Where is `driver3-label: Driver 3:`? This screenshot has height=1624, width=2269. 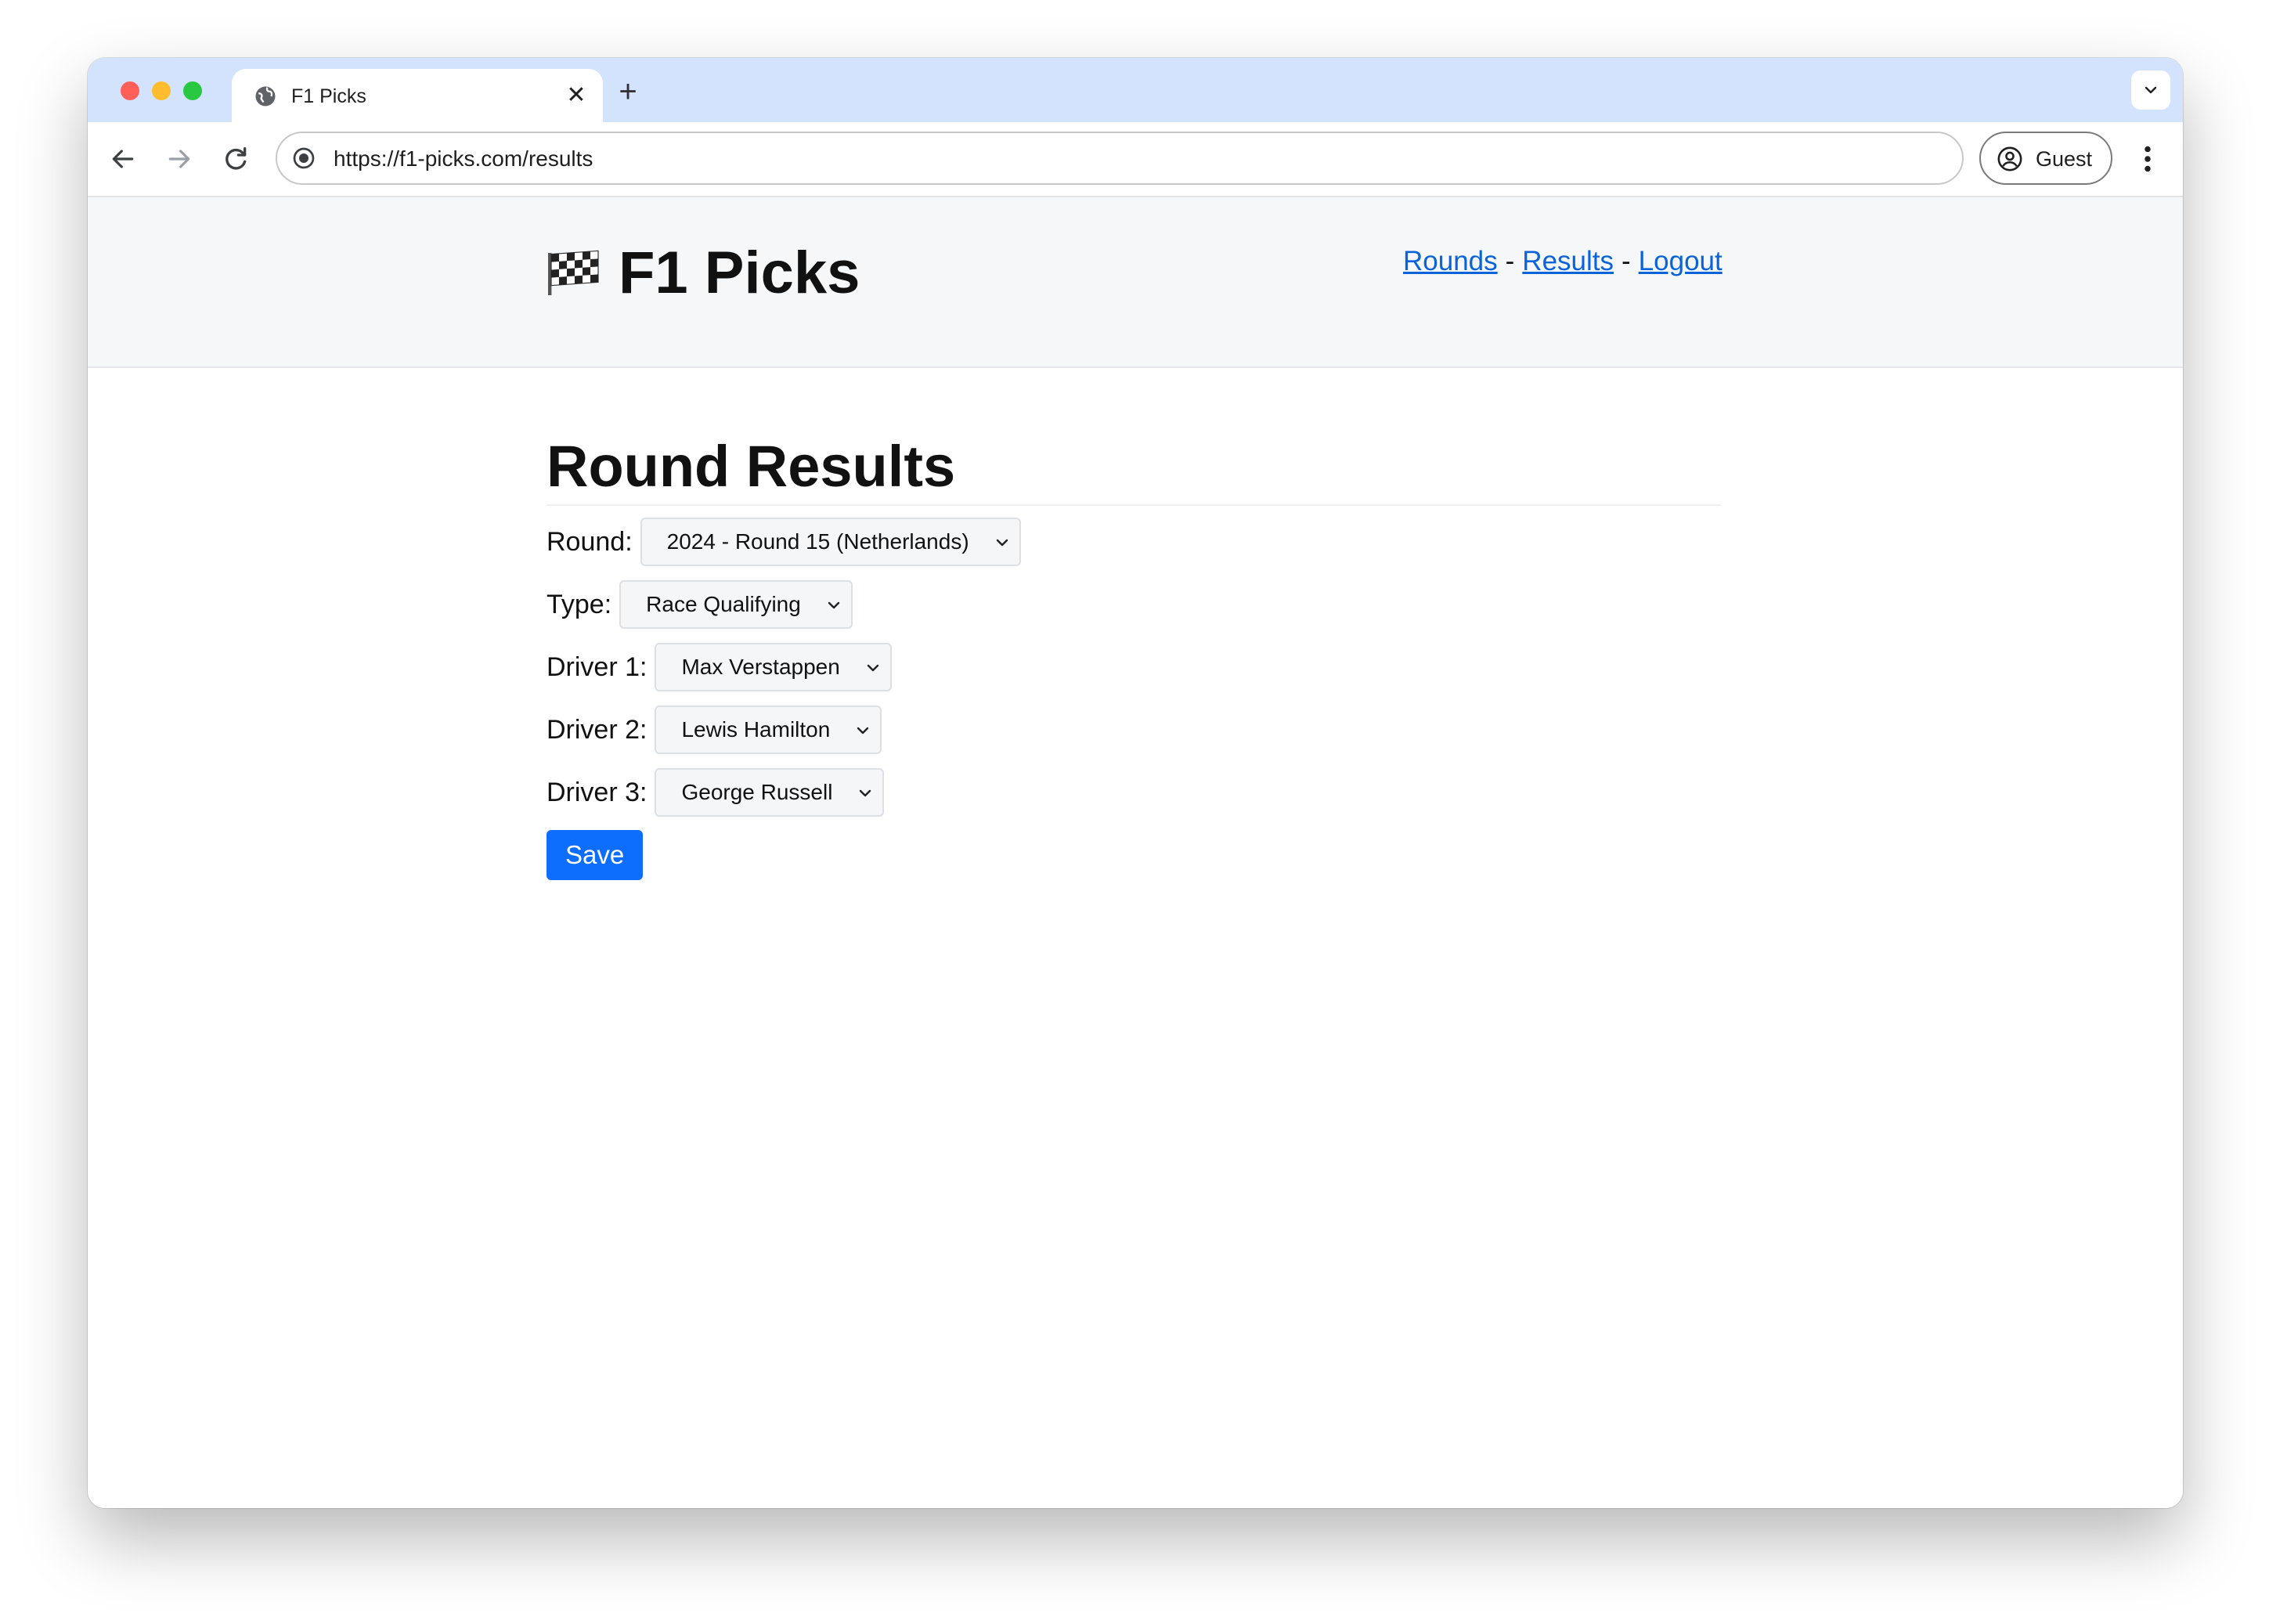
driver3-label: Driver 3: is located at coordinates (597, 792).